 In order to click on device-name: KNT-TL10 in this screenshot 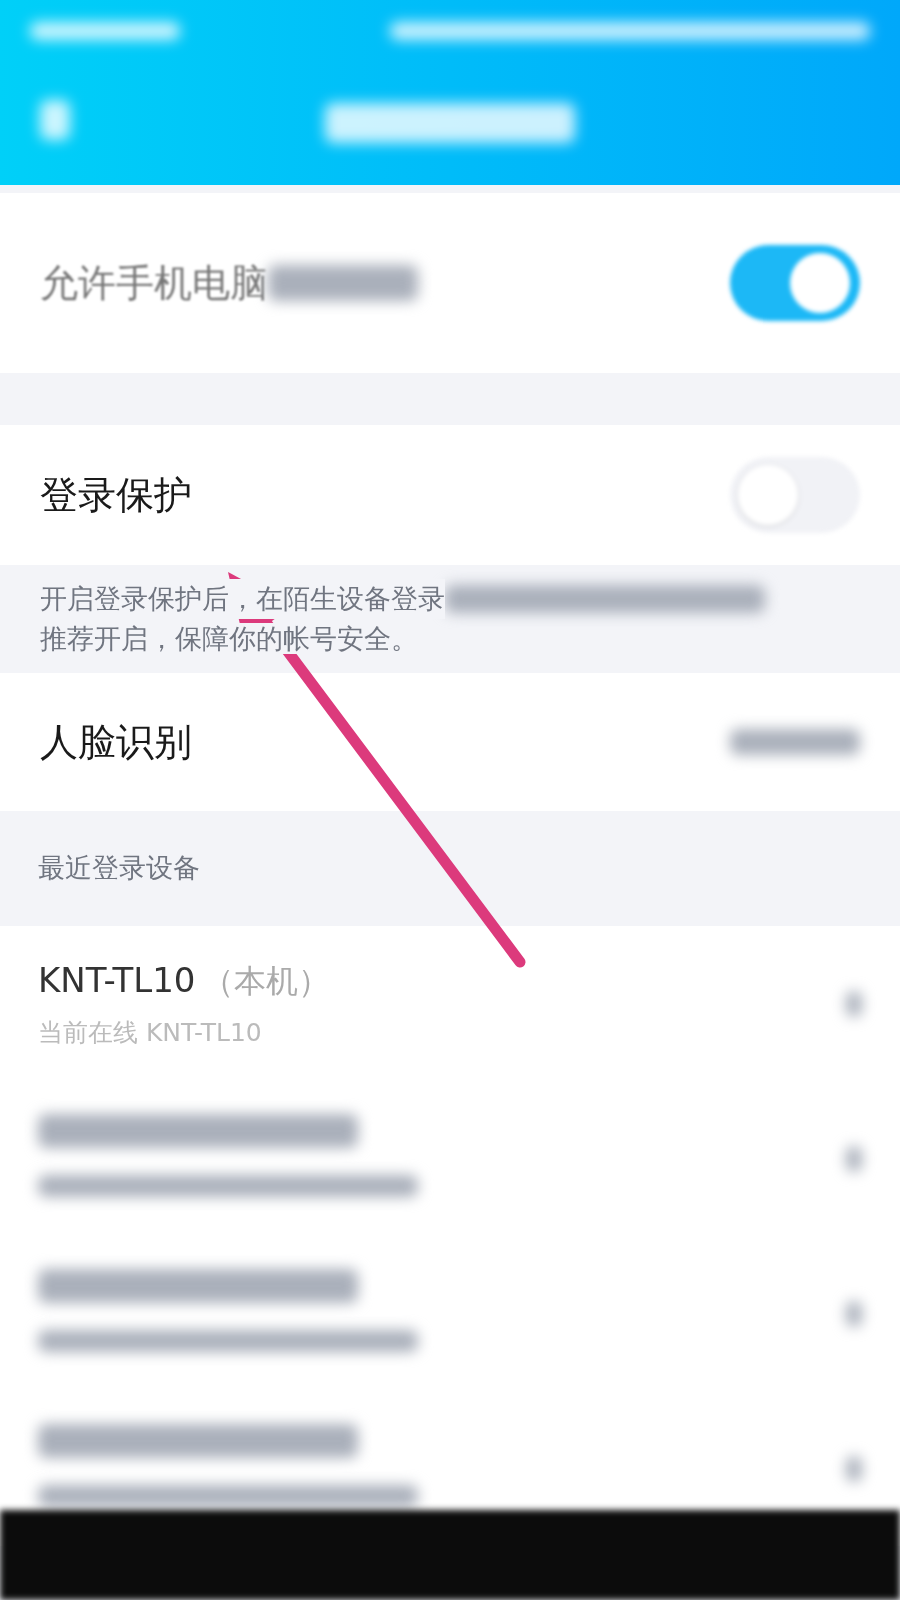, I will do `click(117, 980)`.